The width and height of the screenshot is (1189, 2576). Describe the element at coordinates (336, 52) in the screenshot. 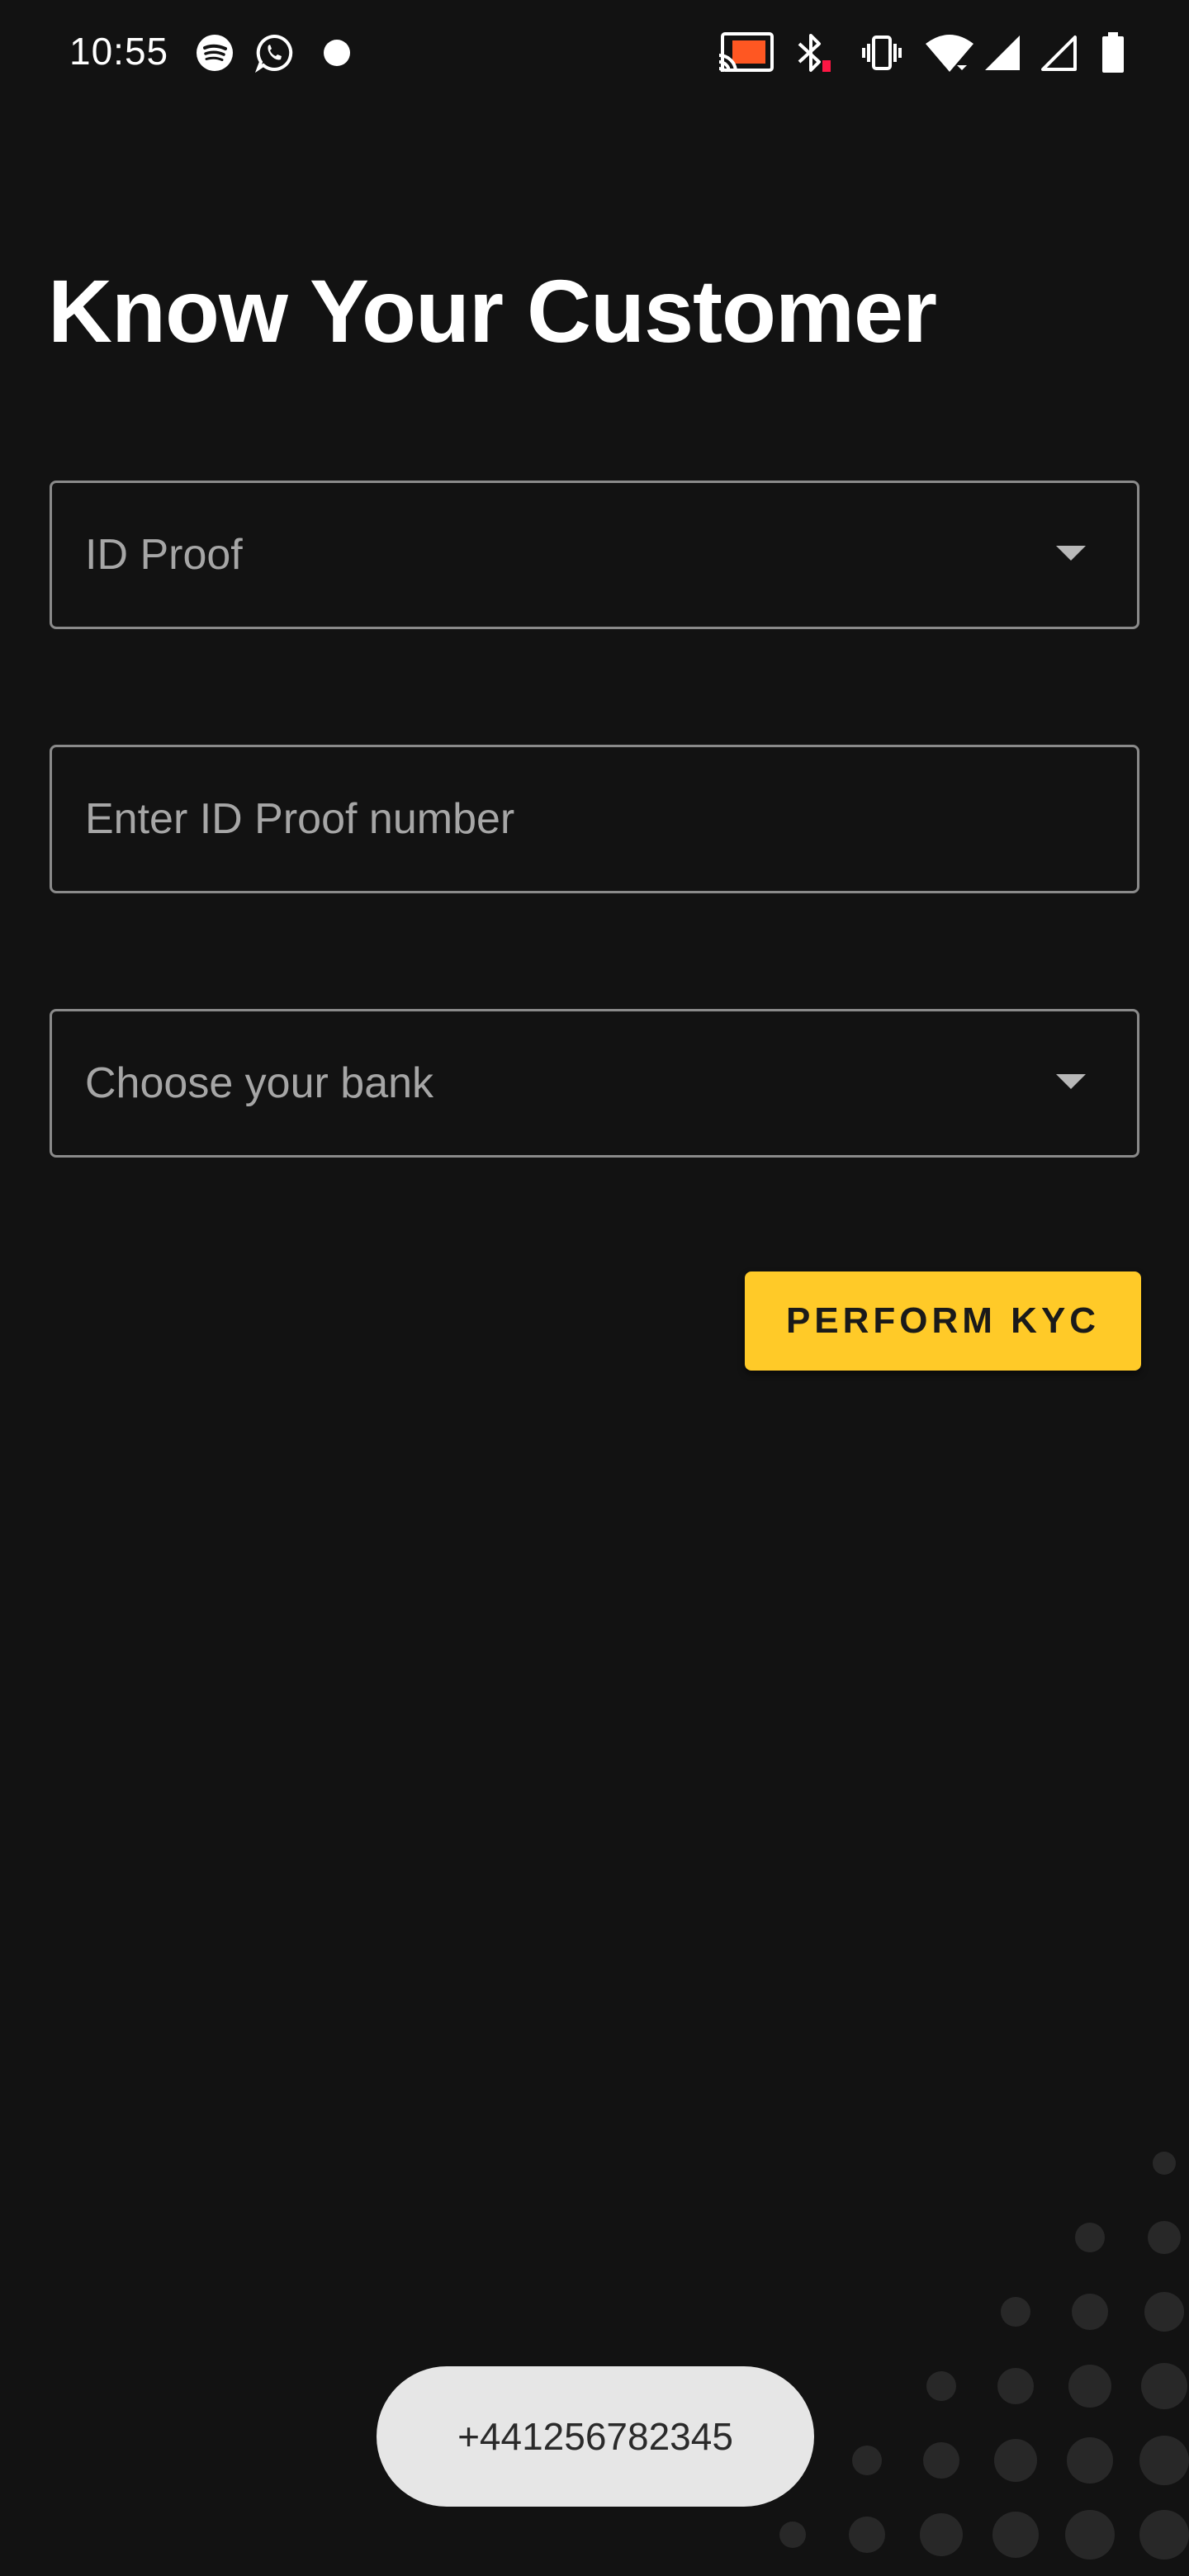

I see `notification-dot-icon` at that location.